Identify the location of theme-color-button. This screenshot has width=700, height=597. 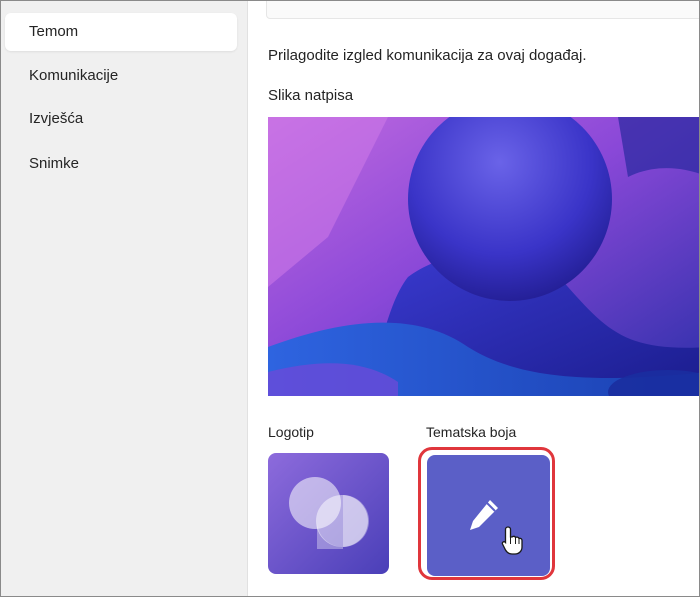
(488, 515).